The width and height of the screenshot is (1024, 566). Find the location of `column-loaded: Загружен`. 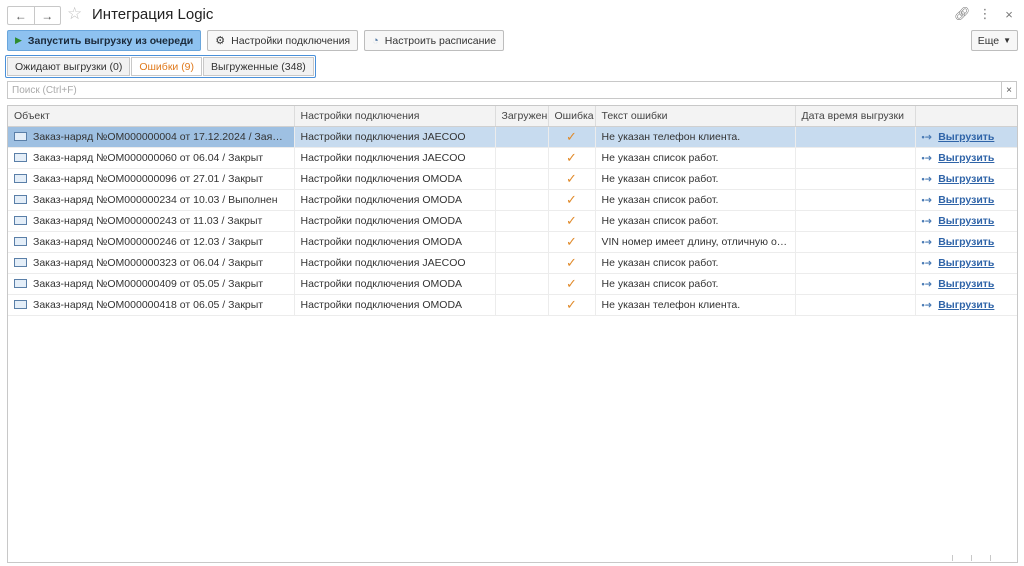

column-loaded: Загружен is located at coordinates (522, 116).